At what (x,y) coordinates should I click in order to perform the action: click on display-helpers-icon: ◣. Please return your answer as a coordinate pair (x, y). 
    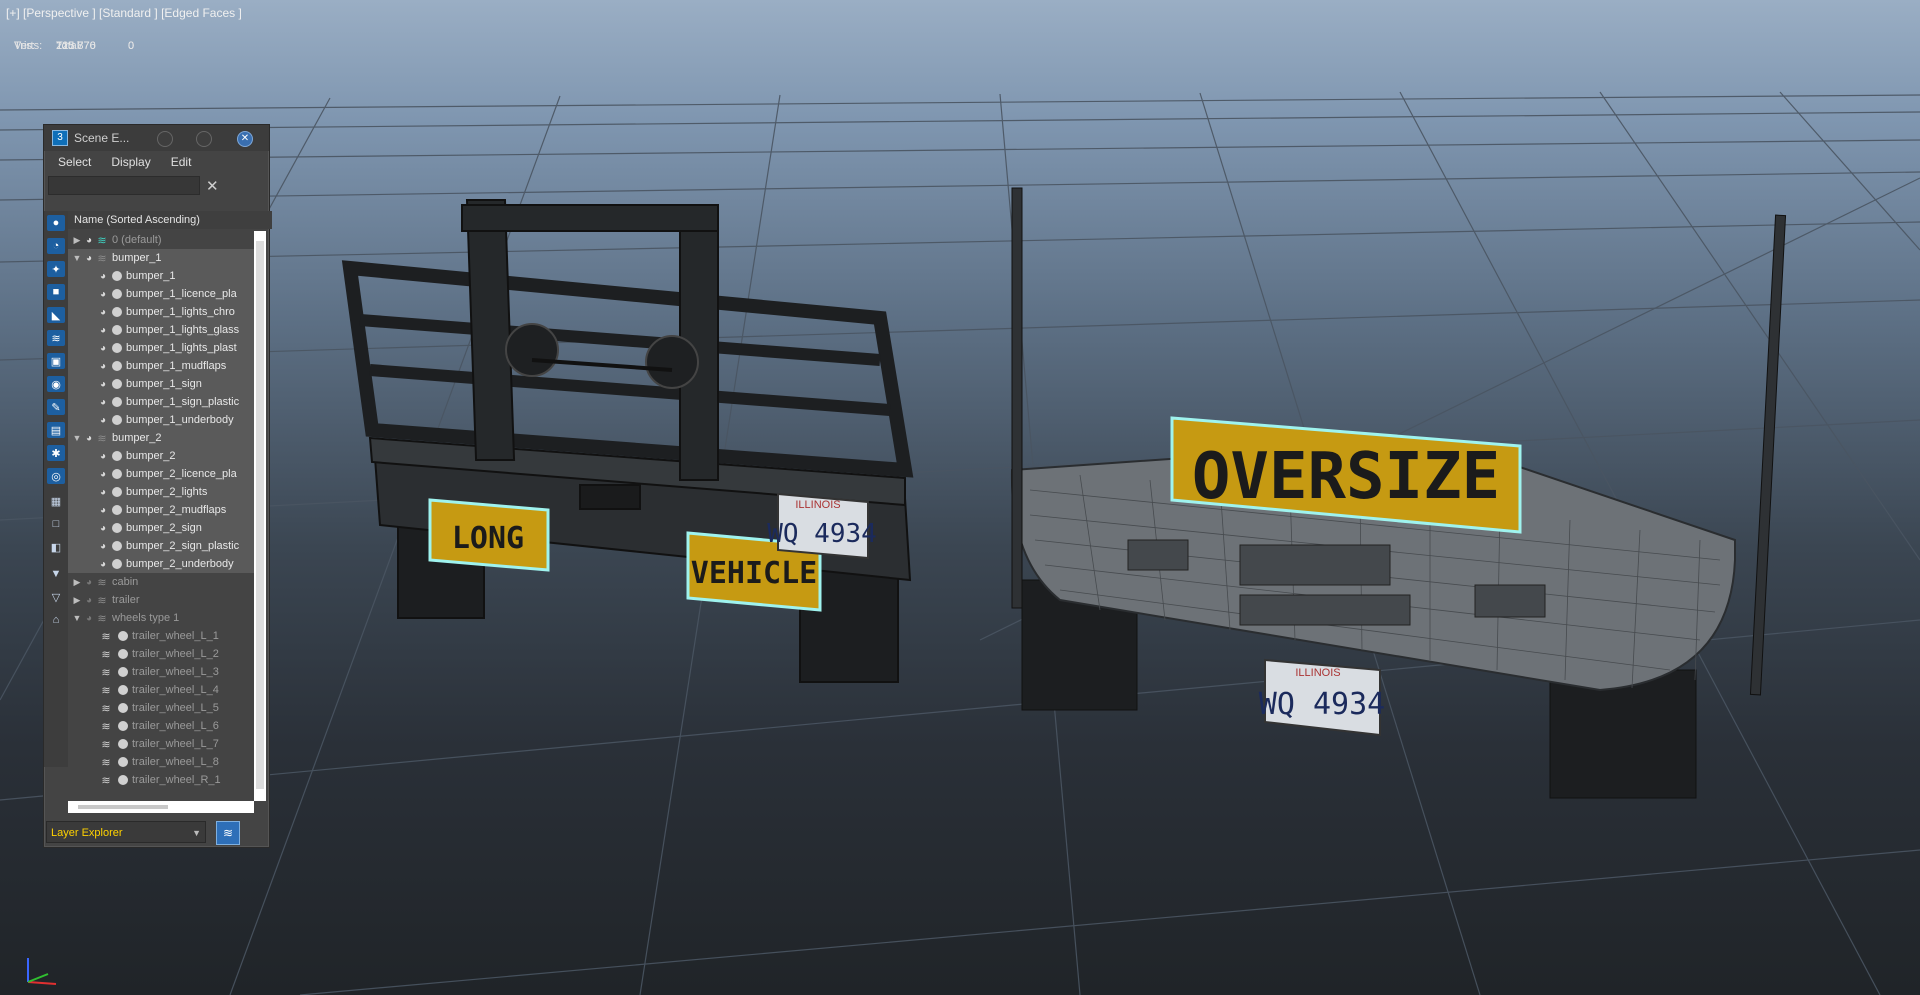
    Looking at the image, I should click on (56, 315).